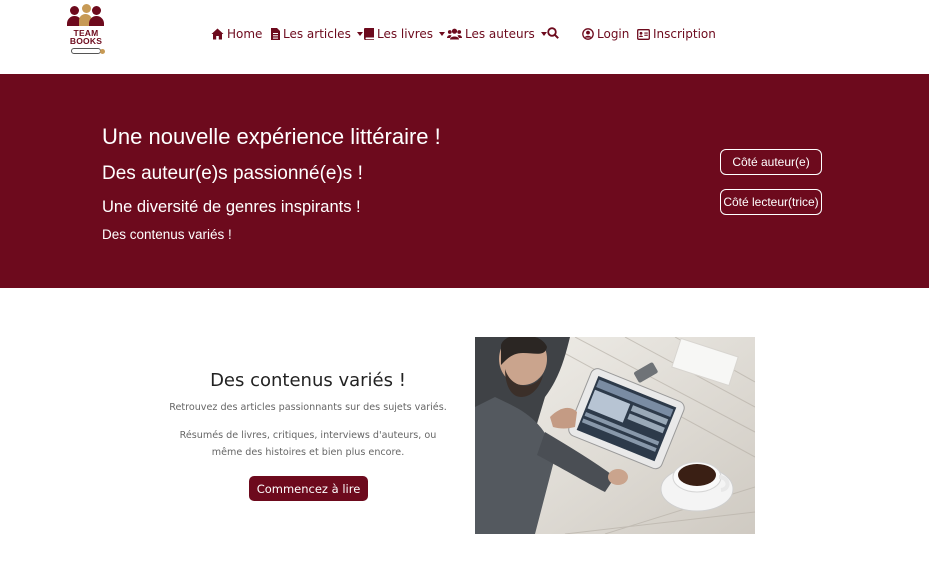  What do you see at coordinates (217, 34) in the screenshot?
I see `home-icon` at bounding box center [217, 34].